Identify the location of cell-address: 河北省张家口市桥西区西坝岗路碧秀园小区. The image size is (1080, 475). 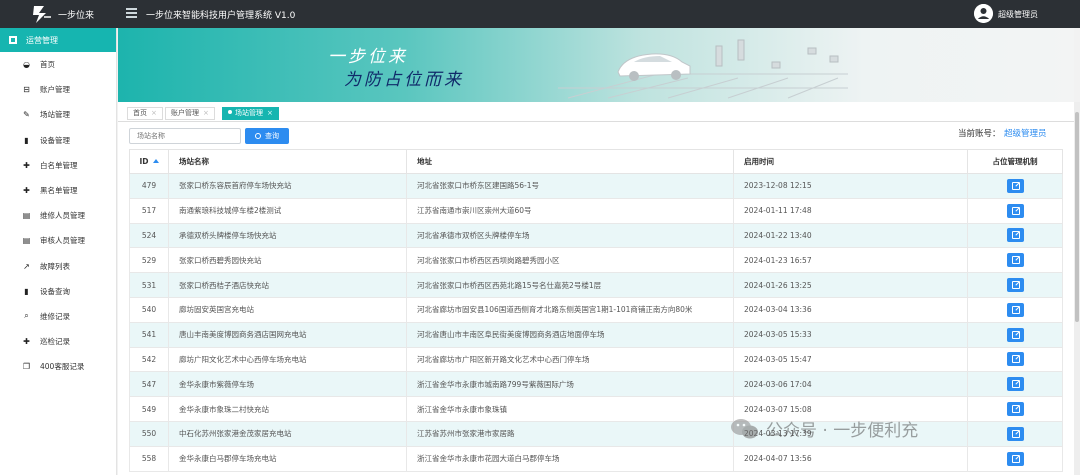
(570, 260).